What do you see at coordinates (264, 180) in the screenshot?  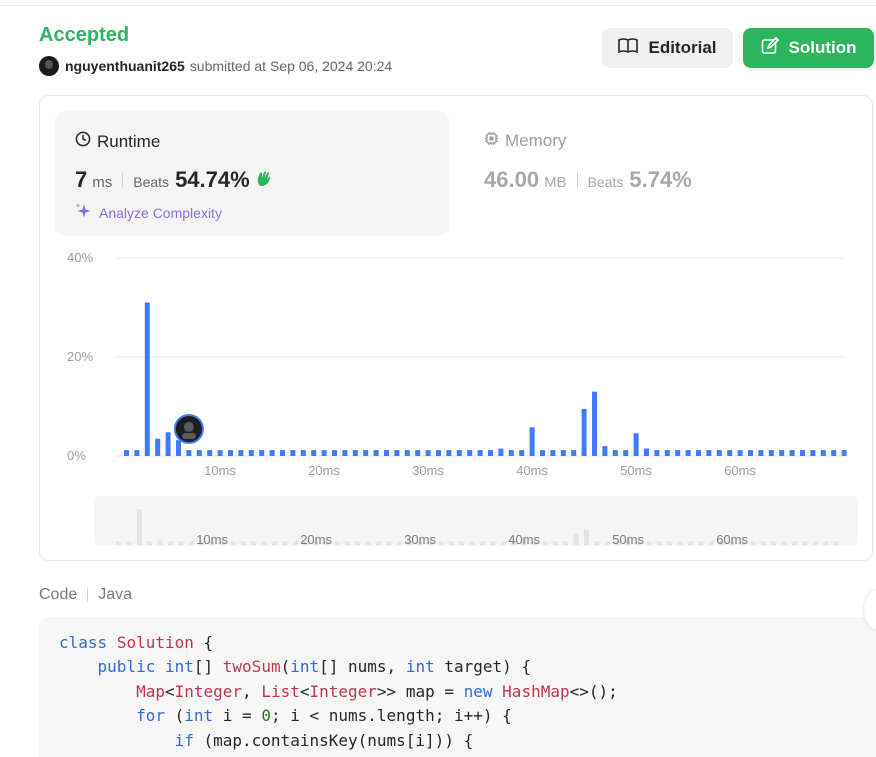 I see `clap-icon` at bounding box center [264, 180].